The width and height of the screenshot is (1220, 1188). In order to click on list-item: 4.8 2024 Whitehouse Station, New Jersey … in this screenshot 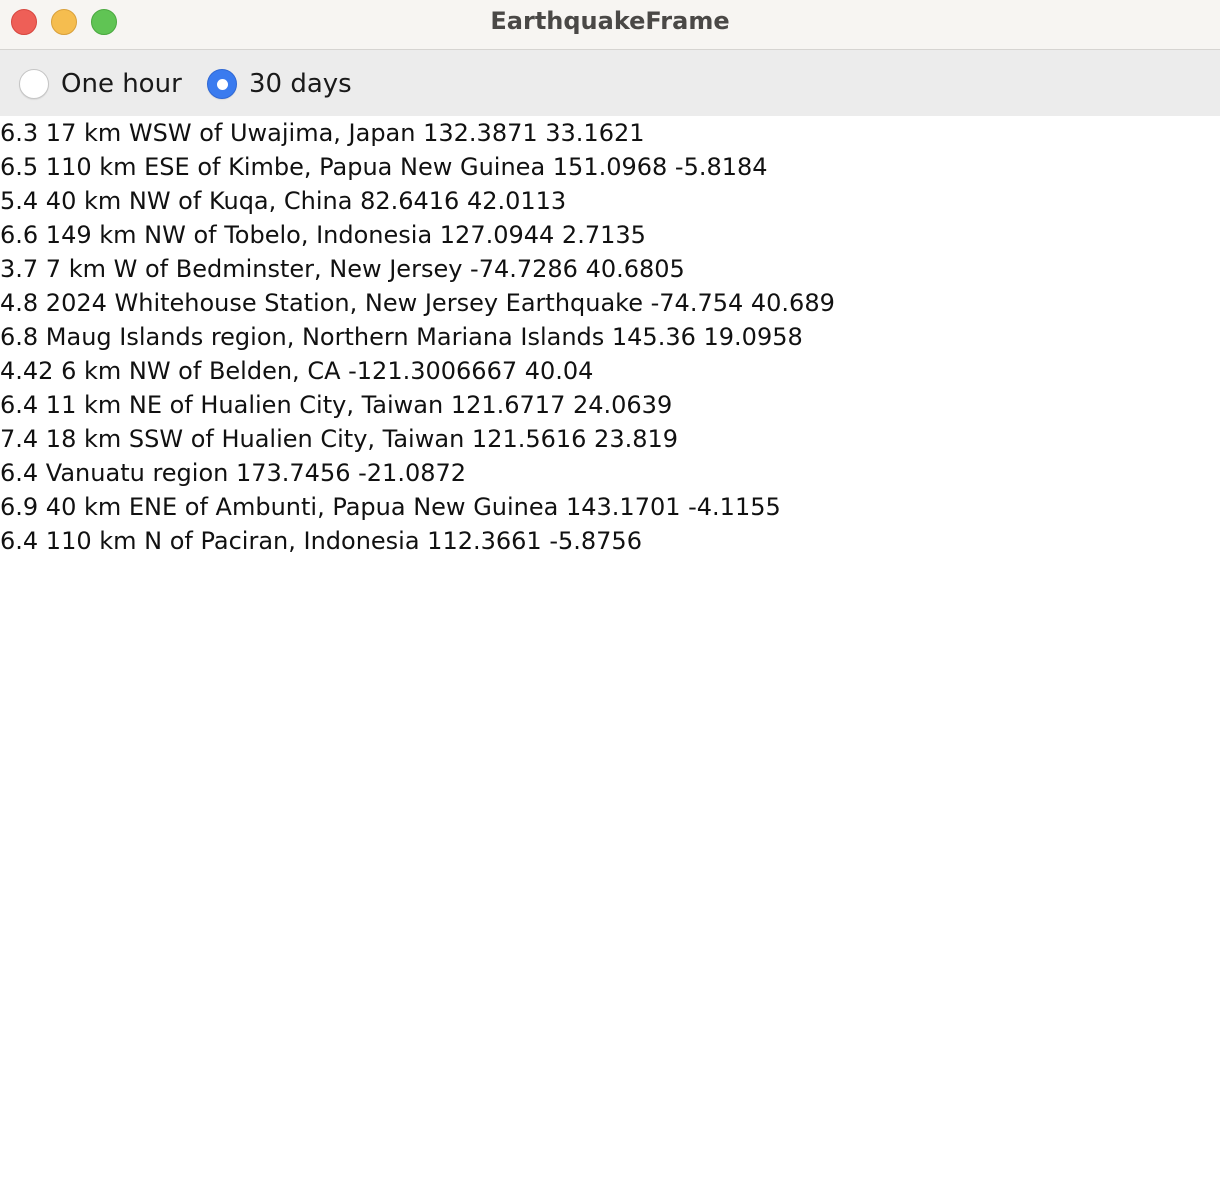, I will do `click(610, 303)`.